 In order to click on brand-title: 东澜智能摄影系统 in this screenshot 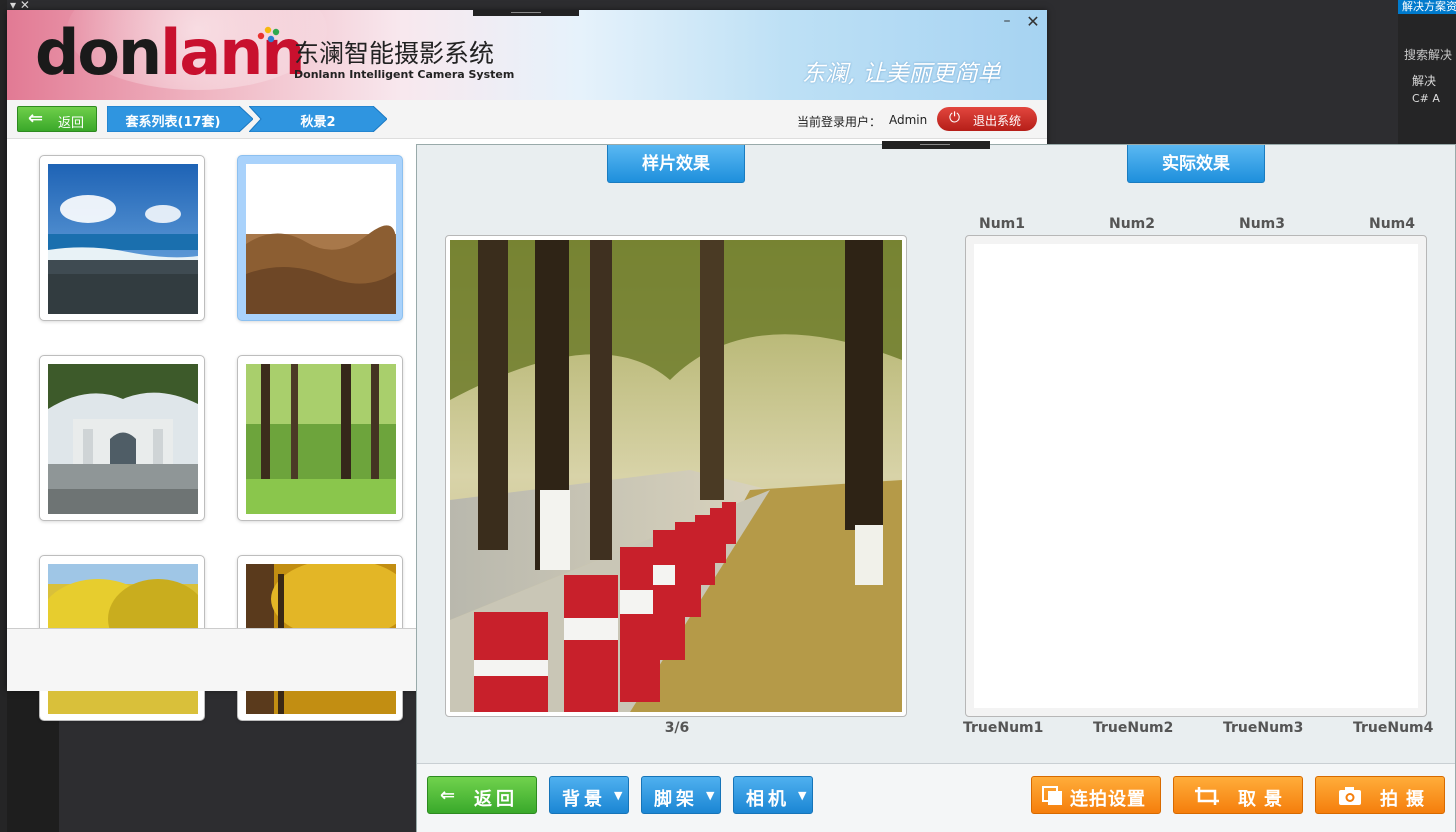, I will do `click(394, 53)`.